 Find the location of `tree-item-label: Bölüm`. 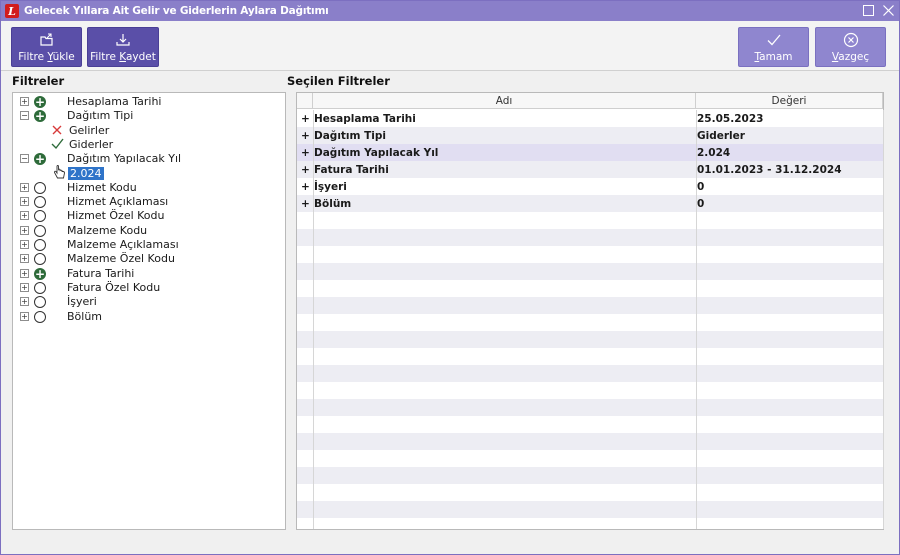

tree-item-label: Bölüm is located at coordinates (85, 316).